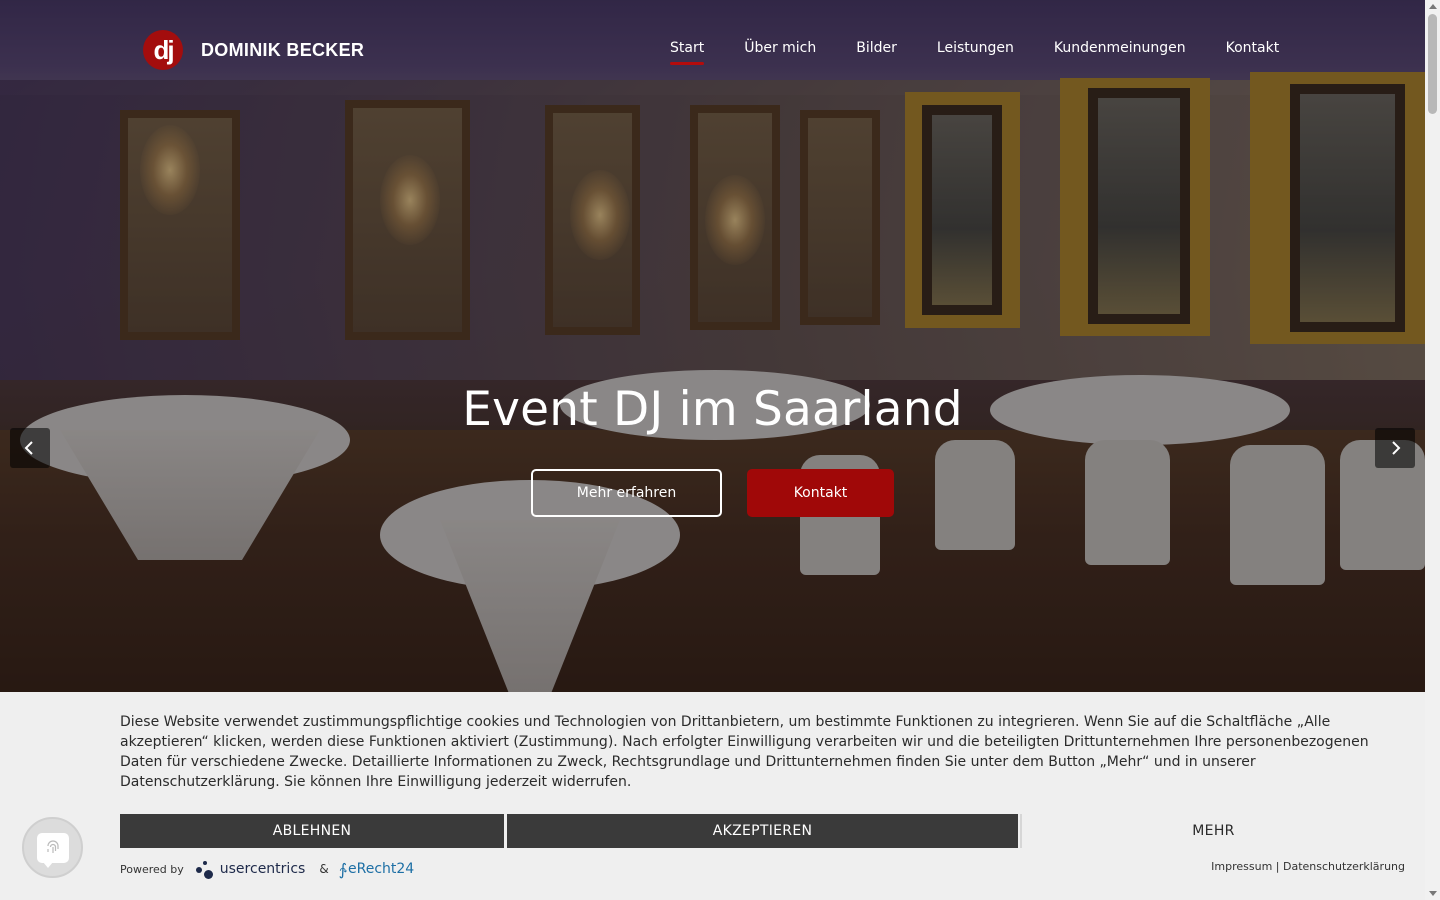  Describe the element at coordinates (626, 493) in the screenshot. I see `more-info-button: Mehr erfahren` at that location.